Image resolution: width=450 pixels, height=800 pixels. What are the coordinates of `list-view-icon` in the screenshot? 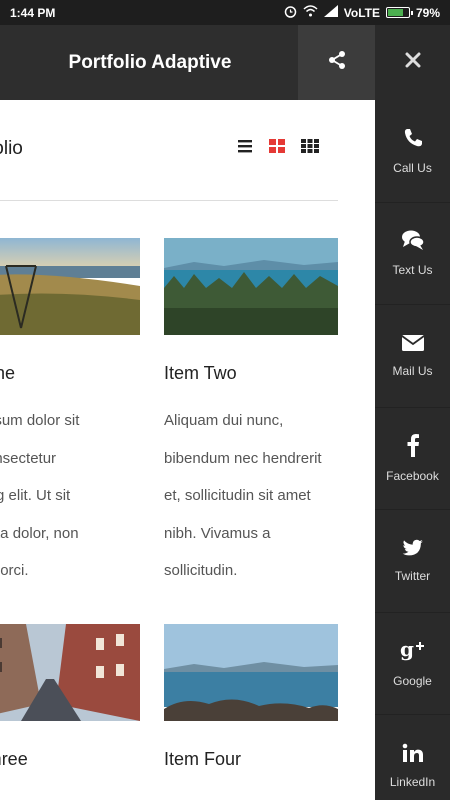 It's located at (245, 148).